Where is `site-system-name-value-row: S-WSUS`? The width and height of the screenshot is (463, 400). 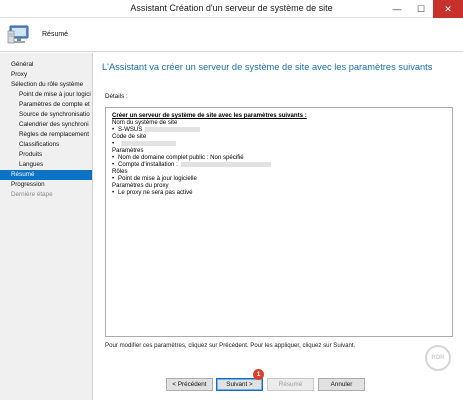
site-system-name-value-row: S-WSUS is located at coordinates (279, 129).